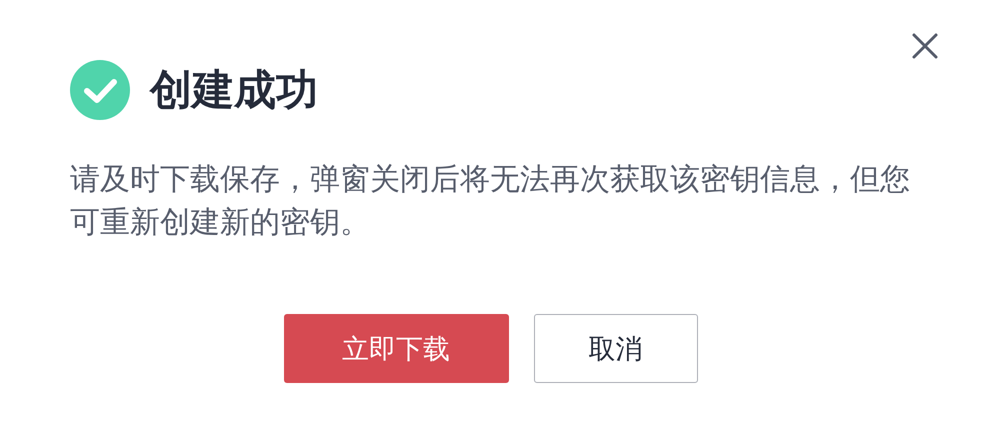 Image resolution: width=989 pixels, height=423 pixels. Describe the element at coordinates (100, 90) in the screenshot. I see `success-check-icon` at that location.